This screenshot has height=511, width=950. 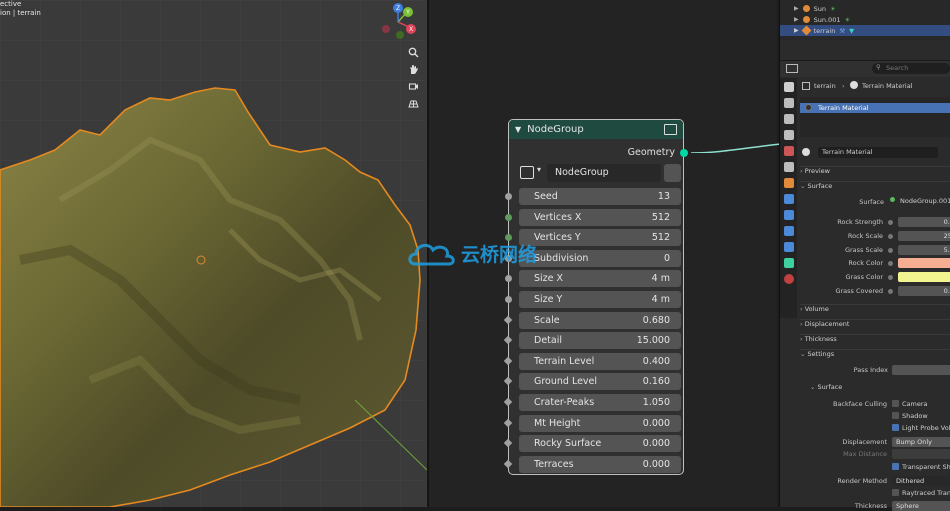 I want to click on thickness-panel-header: › Thickness, so click(x=875, y=340).